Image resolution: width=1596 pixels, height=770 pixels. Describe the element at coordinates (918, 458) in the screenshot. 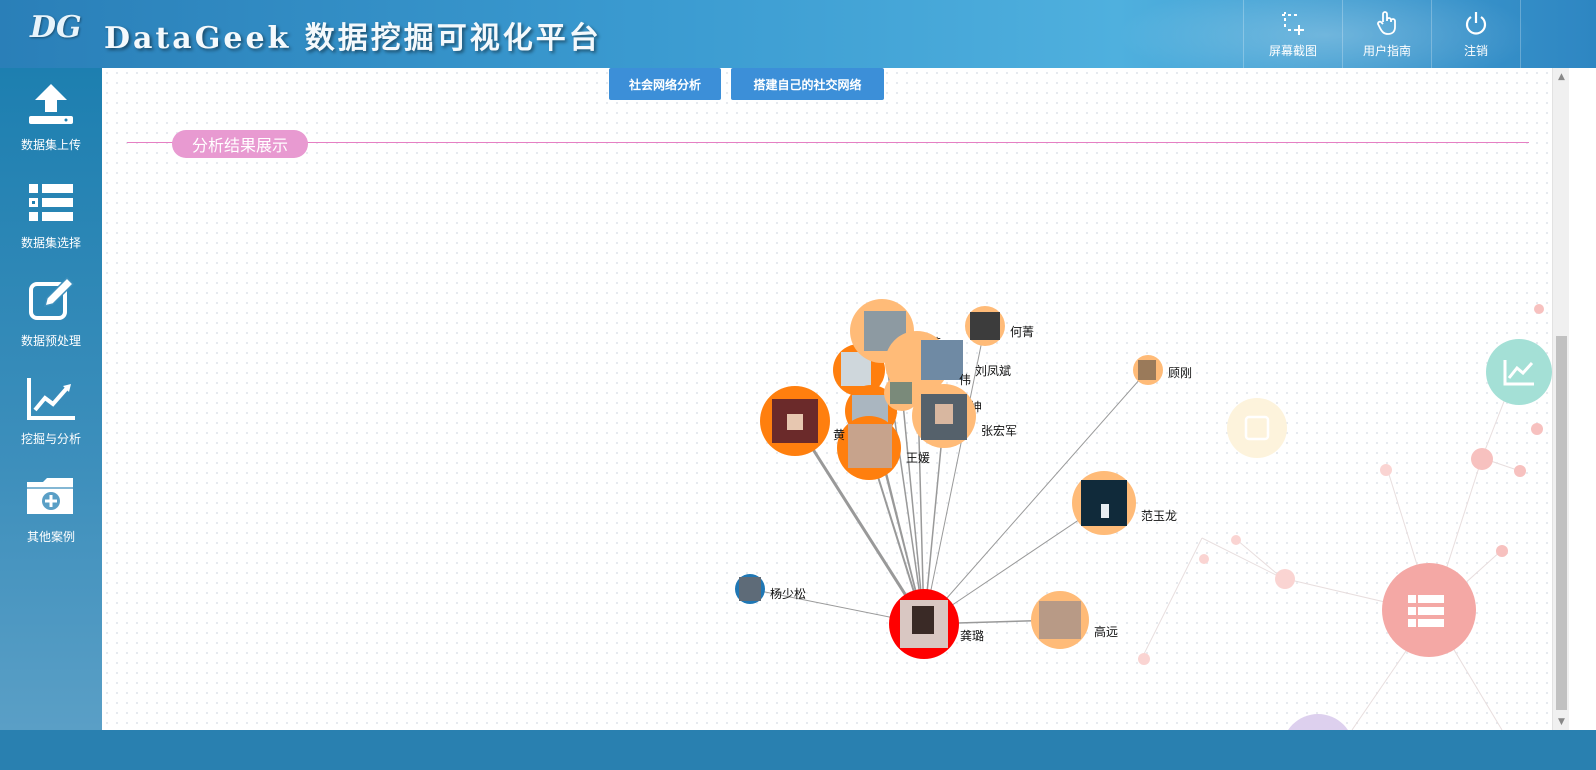

I see `node-label-wangyuan: 王媛` at that location.